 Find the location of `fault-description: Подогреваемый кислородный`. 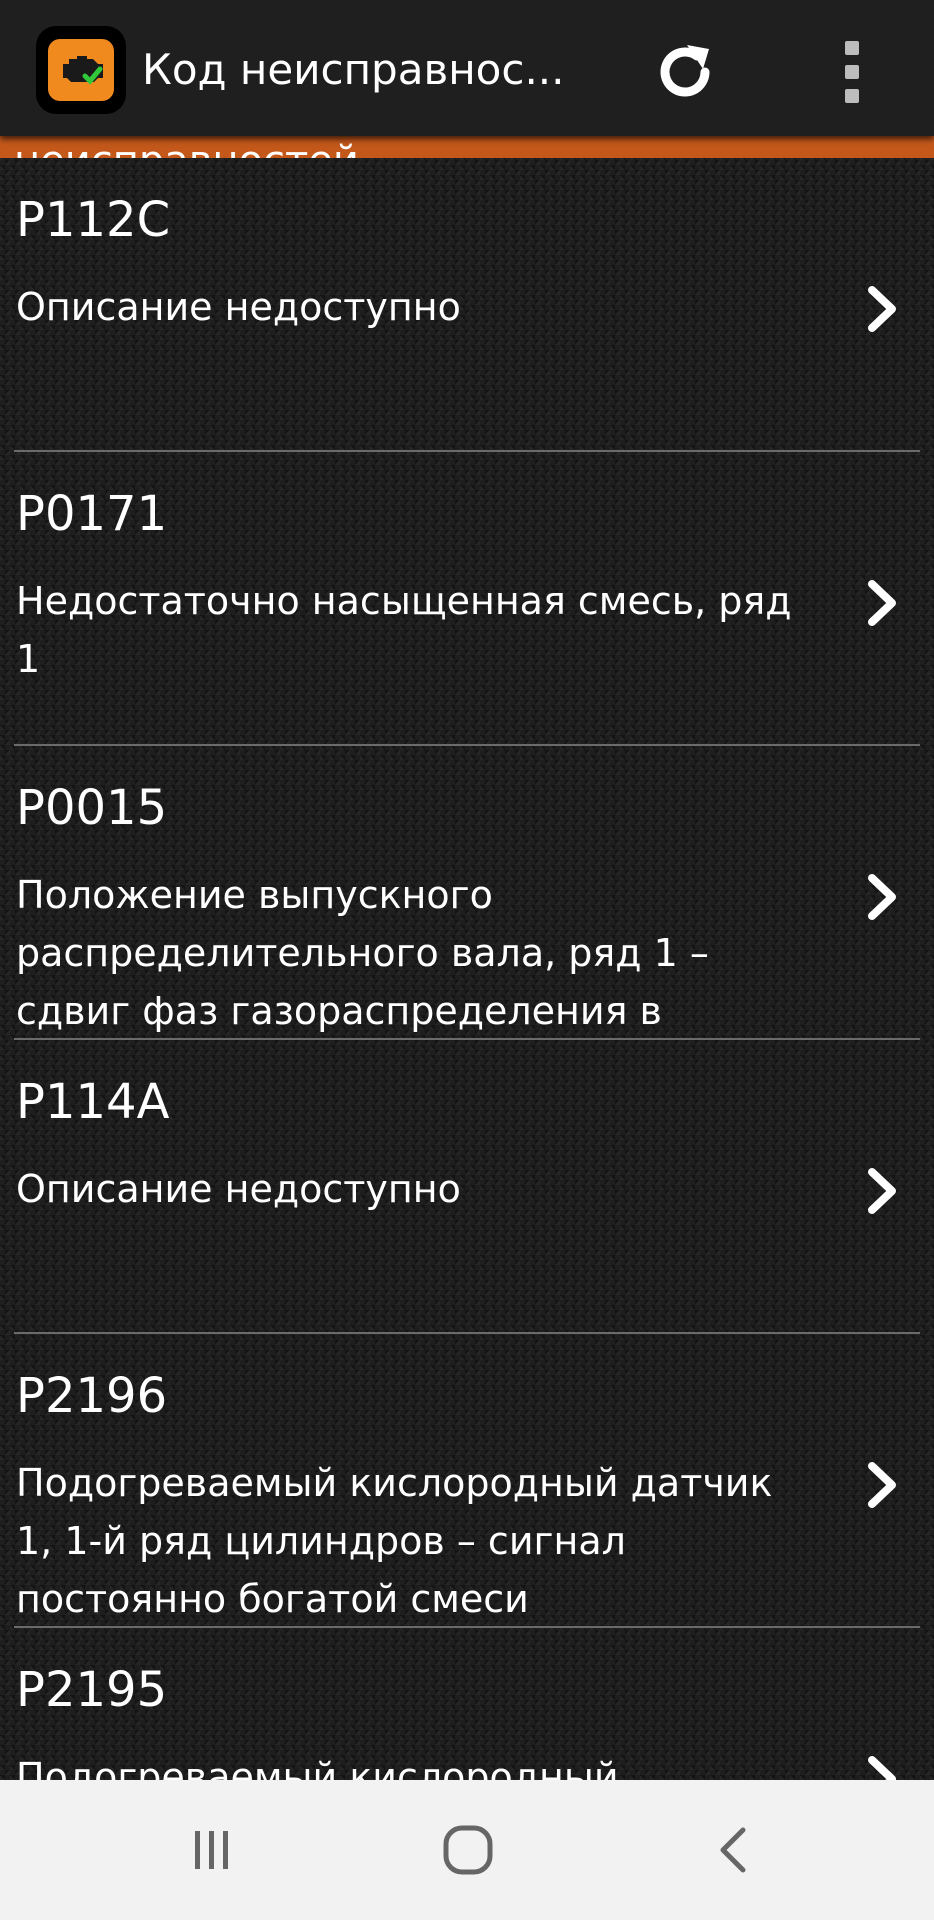

fault-description: Подогреваемый кислородный is located at coordinates (317, 1767).